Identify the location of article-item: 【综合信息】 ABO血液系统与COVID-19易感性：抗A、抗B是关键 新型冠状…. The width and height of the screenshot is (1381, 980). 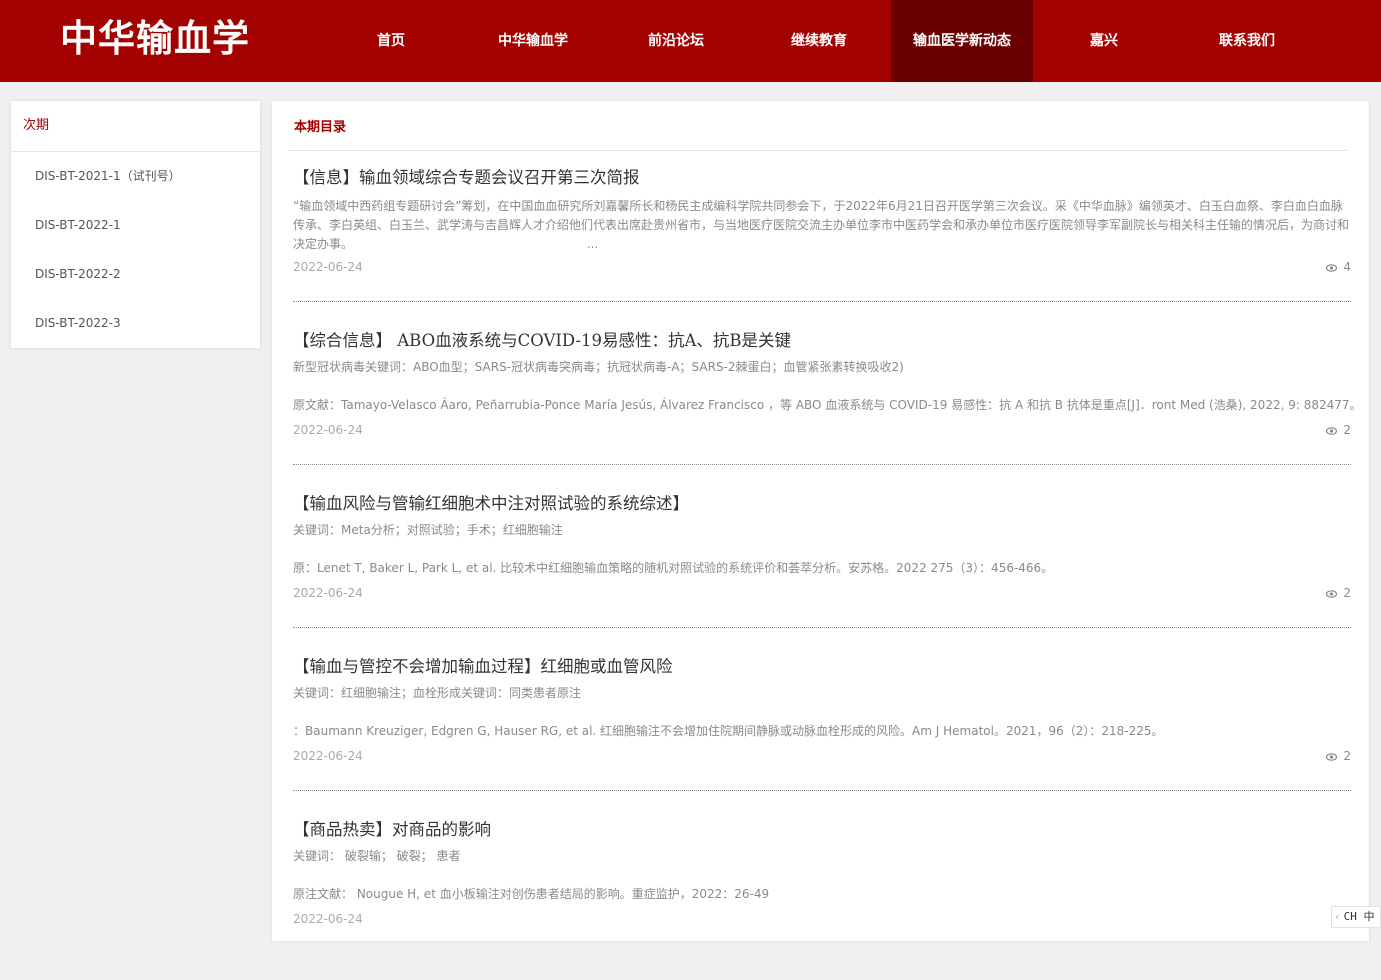
(827, 409).